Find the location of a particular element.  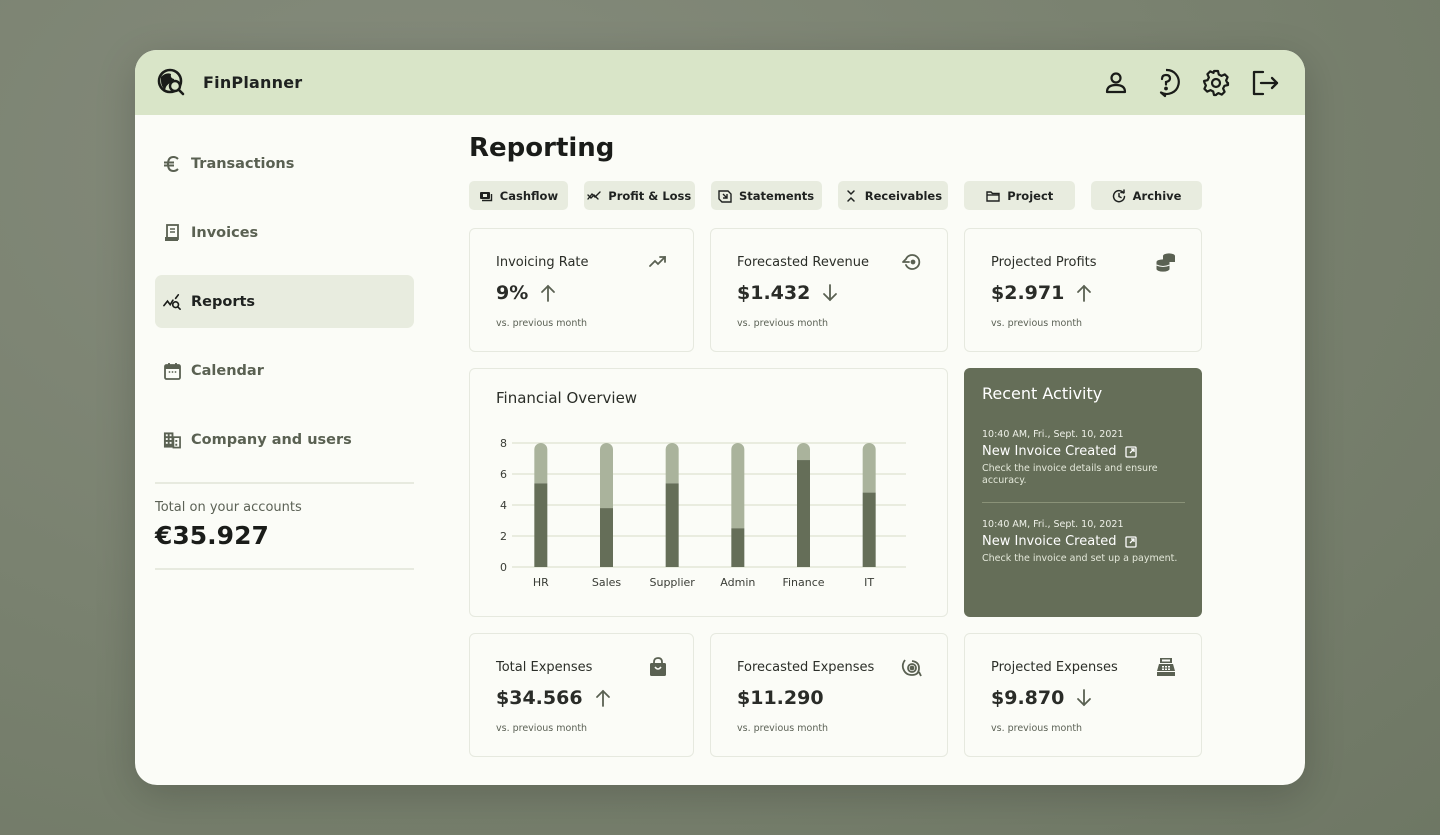

tab-receivables: Receivables is located at coordinates (893, 195).